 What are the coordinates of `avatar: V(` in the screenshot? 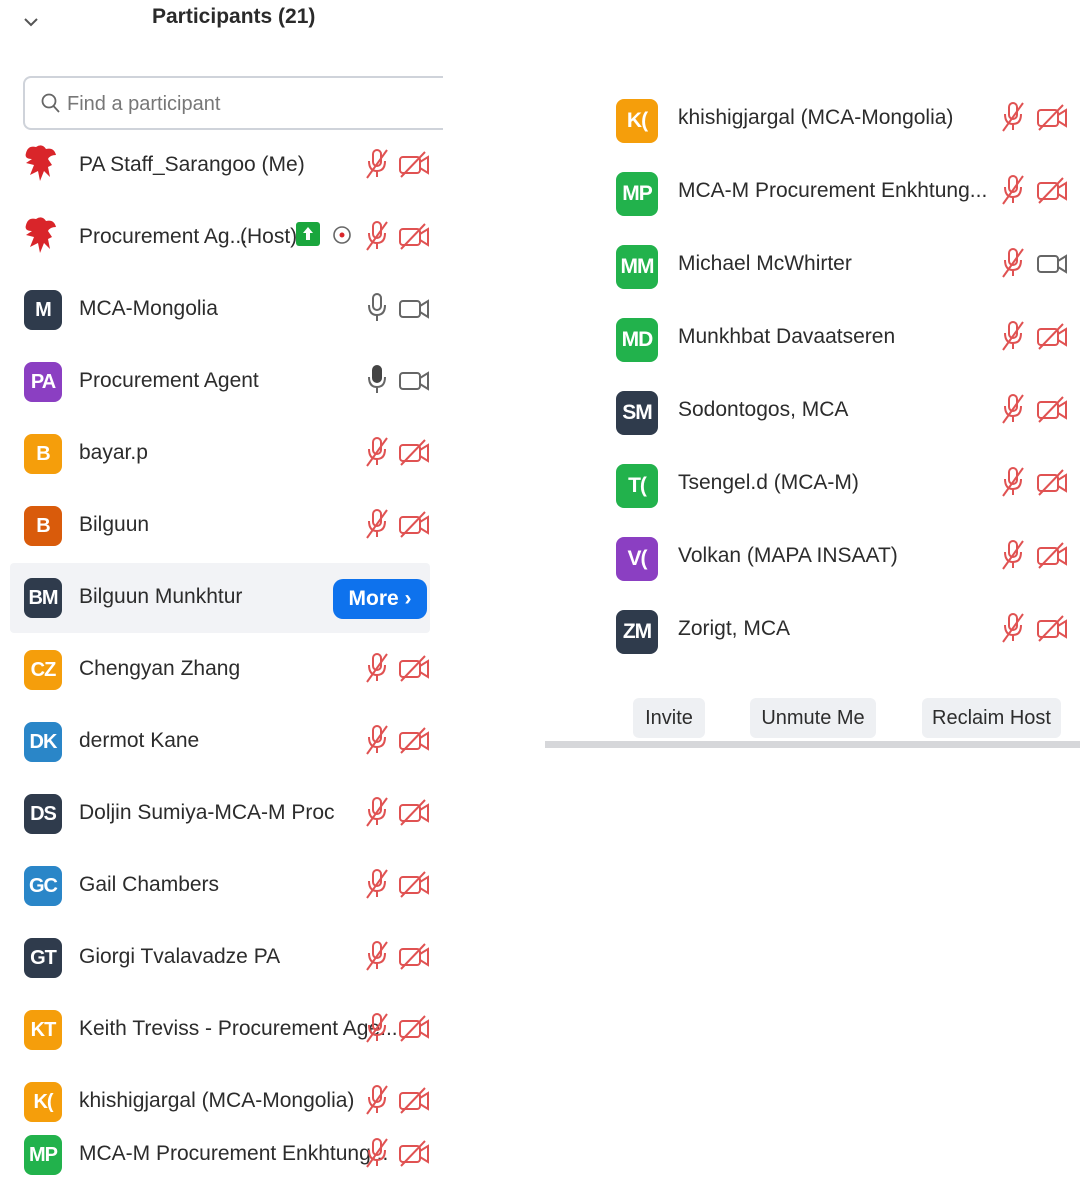 It's located at (637, 559).